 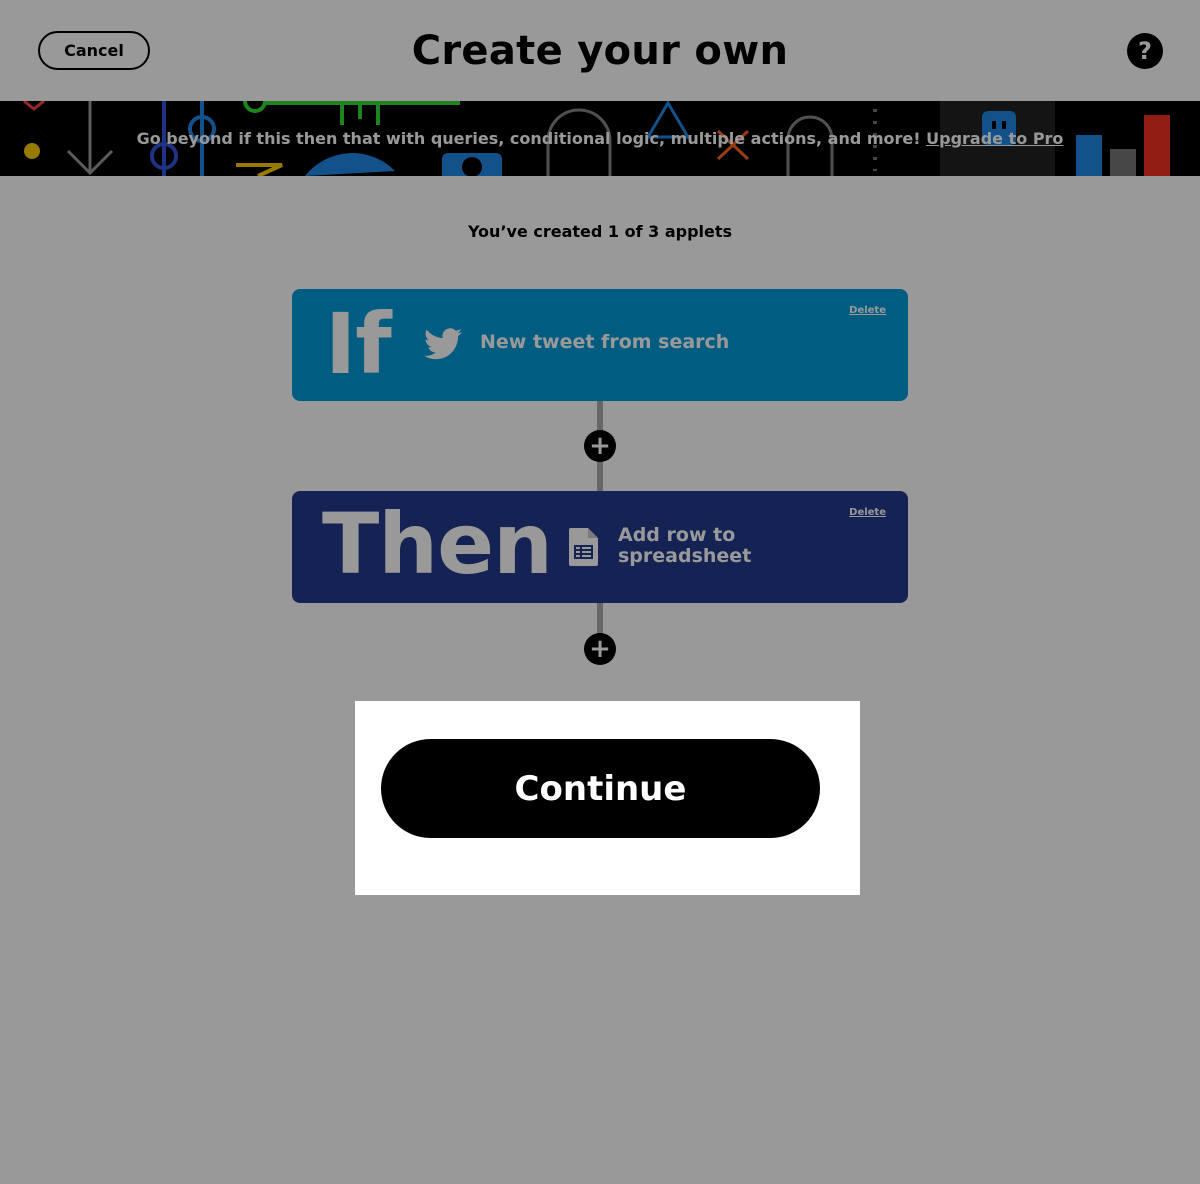 What do you see at coordinates (1145, 51) in the screenshot?
I see `help-icon: ?` at bounding box center [1145, 51].